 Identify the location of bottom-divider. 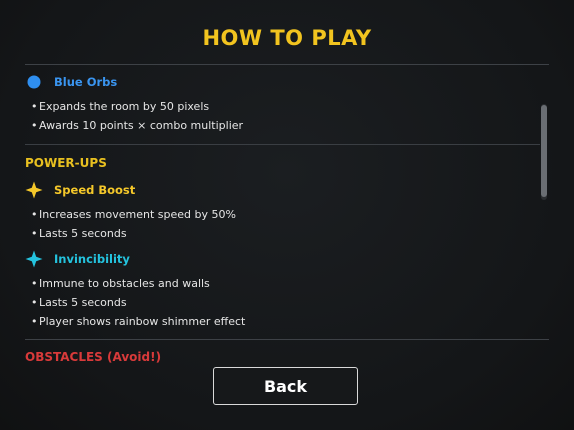
(287, 339).